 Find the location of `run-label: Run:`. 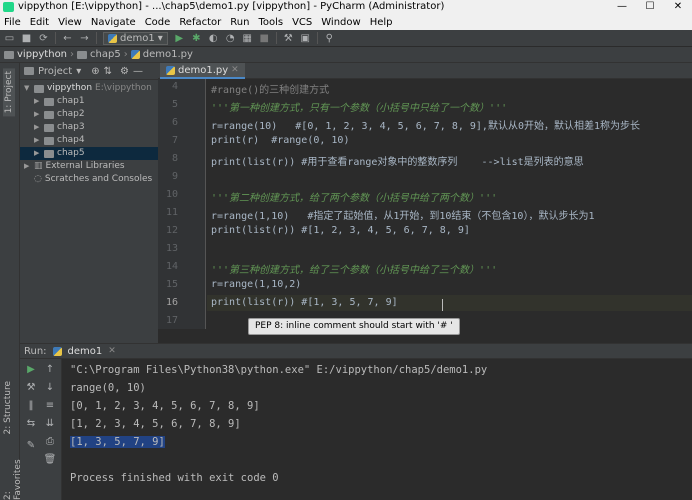

run-label: Run: is located at coordinates (35, 351).